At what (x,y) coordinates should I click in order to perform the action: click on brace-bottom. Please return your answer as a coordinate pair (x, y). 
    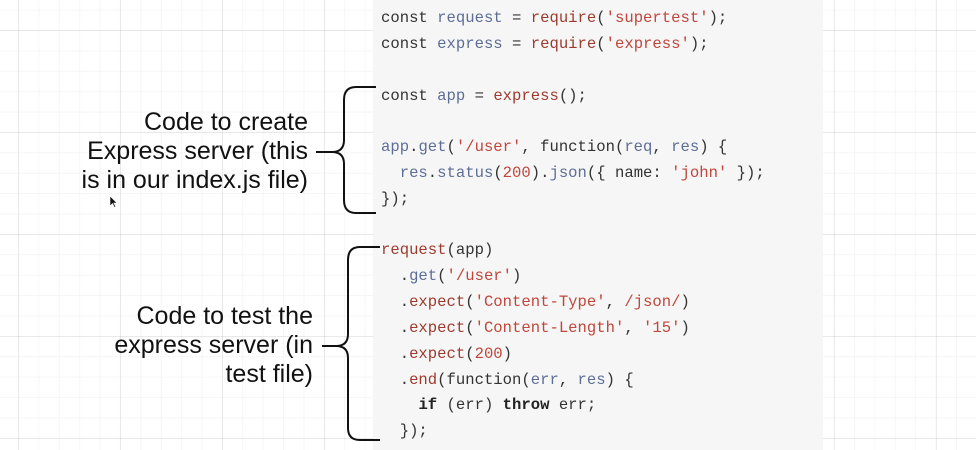
    Looking at the image, I should click on (351, 343).